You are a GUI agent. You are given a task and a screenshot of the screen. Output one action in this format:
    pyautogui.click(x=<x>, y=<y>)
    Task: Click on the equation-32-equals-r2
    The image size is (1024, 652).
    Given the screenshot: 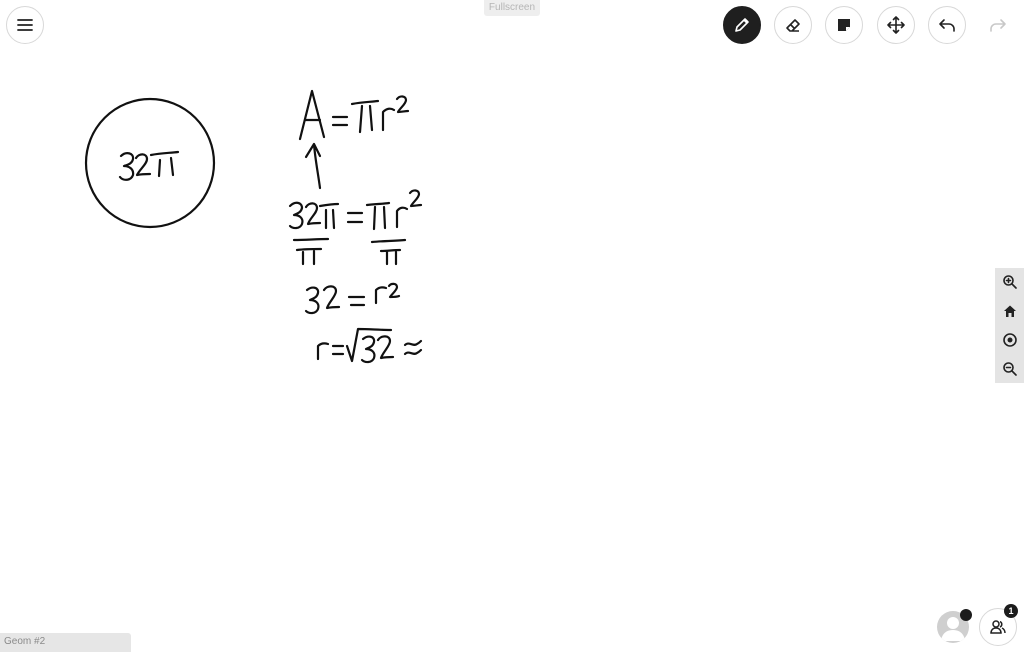 What is the action you would take?
    pyautogui.click(x=352, y=298)
    